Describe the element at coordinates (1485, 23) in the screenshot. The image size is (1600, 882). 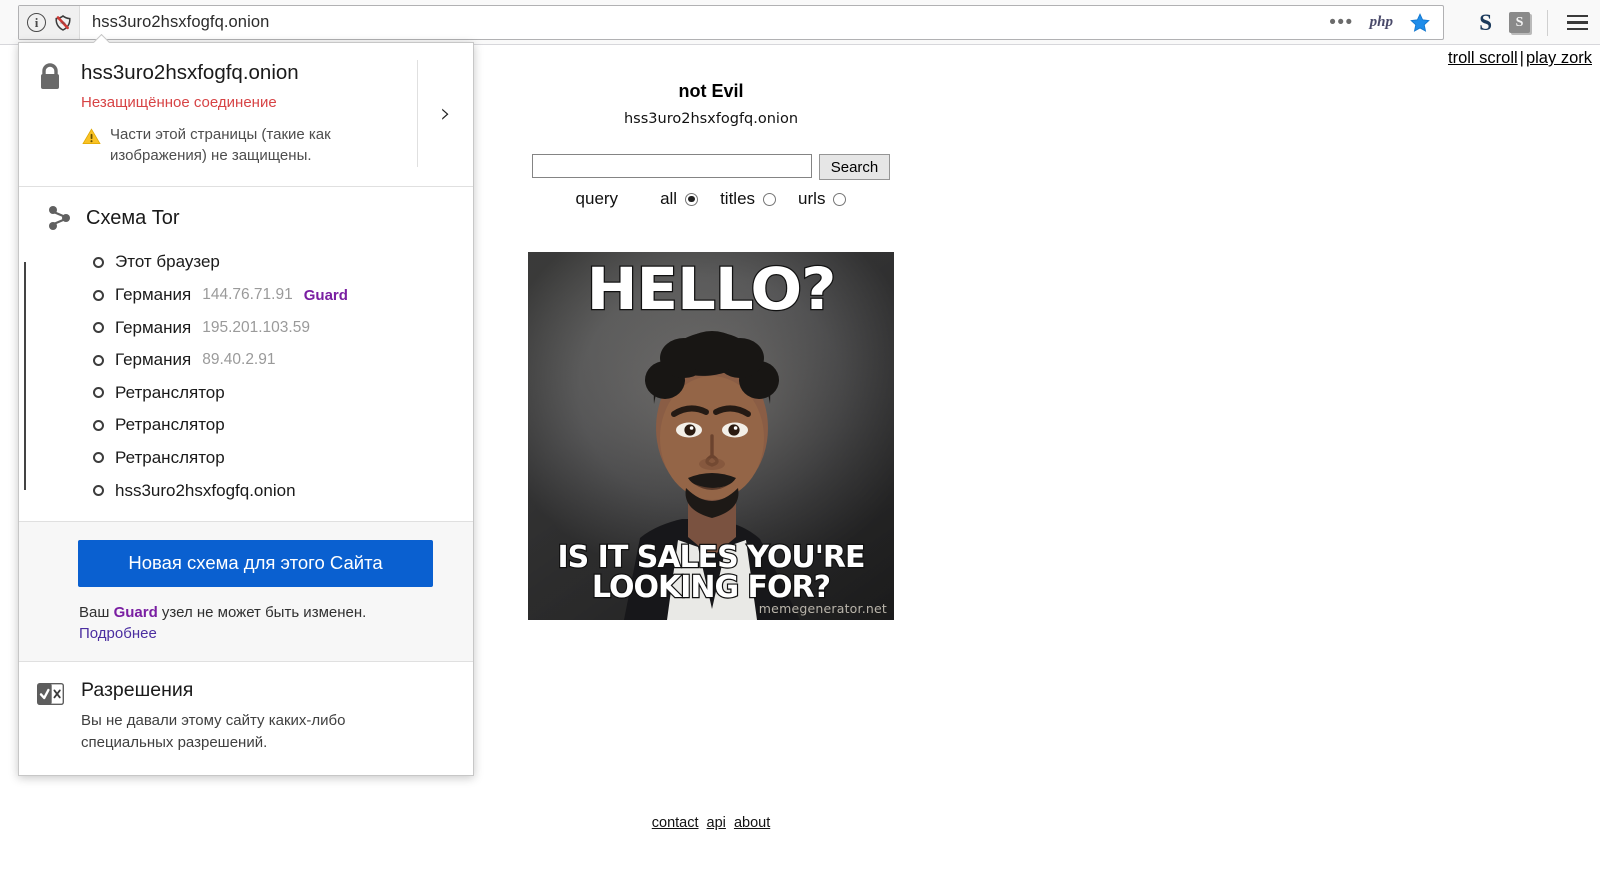
I see `extension-s-icon: S` at that location.